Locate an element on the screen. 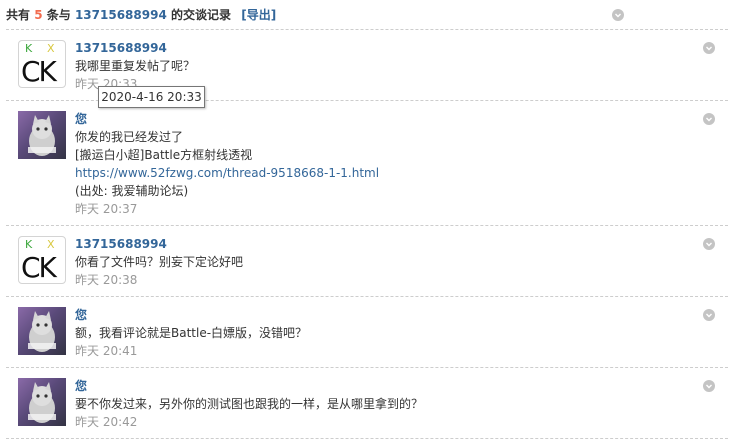  message-text: 要不你发过来，另外你的测试图也跟我的一样，是从哪里拿到的？ is located at coordinates (249, 404).